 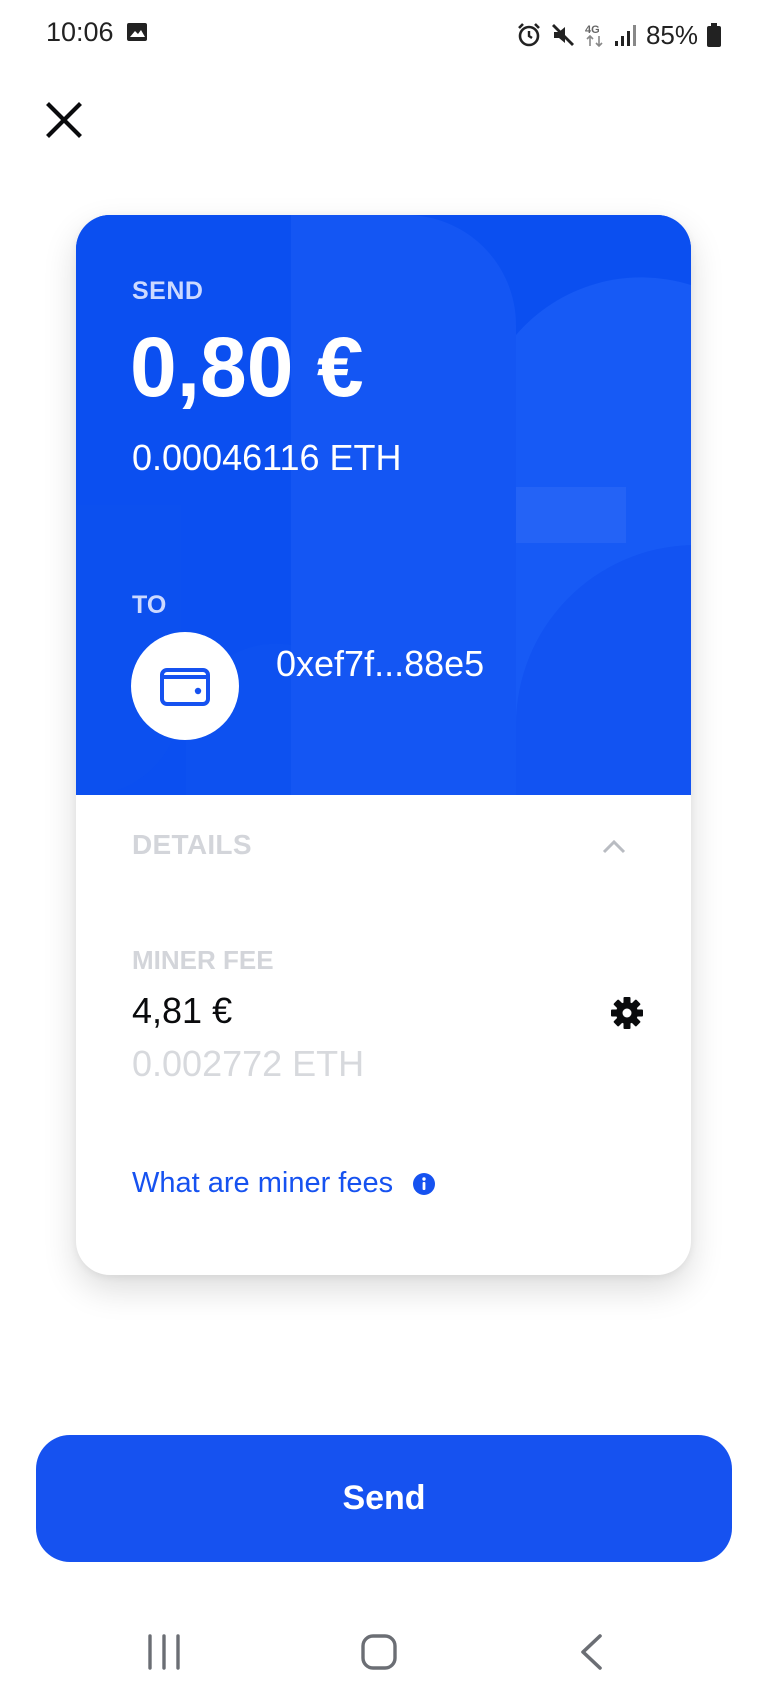 I want to click on info-icon, so click(x=424, y=1184).